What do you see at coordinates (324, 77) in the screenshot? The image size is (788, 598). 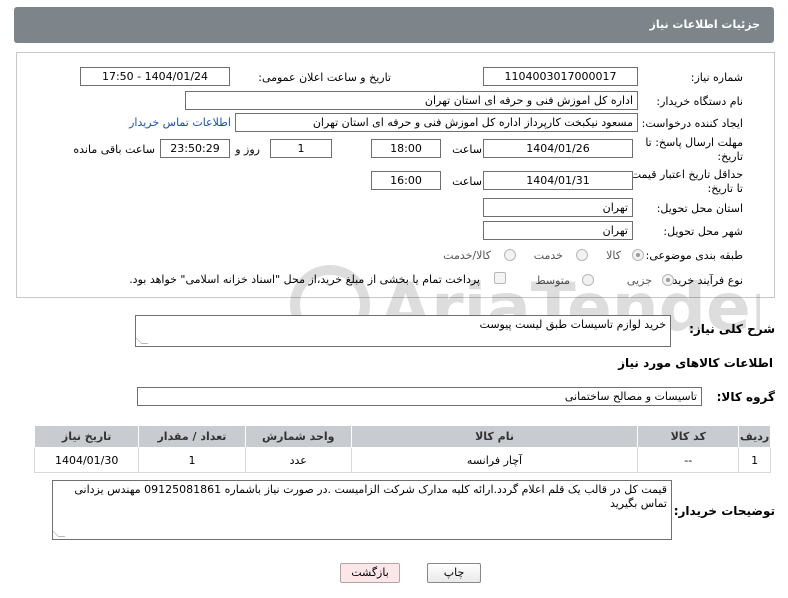 I see `announce-label: تاریخ و ساعت اعلان عمومی:` at bounding box center [324, 77].